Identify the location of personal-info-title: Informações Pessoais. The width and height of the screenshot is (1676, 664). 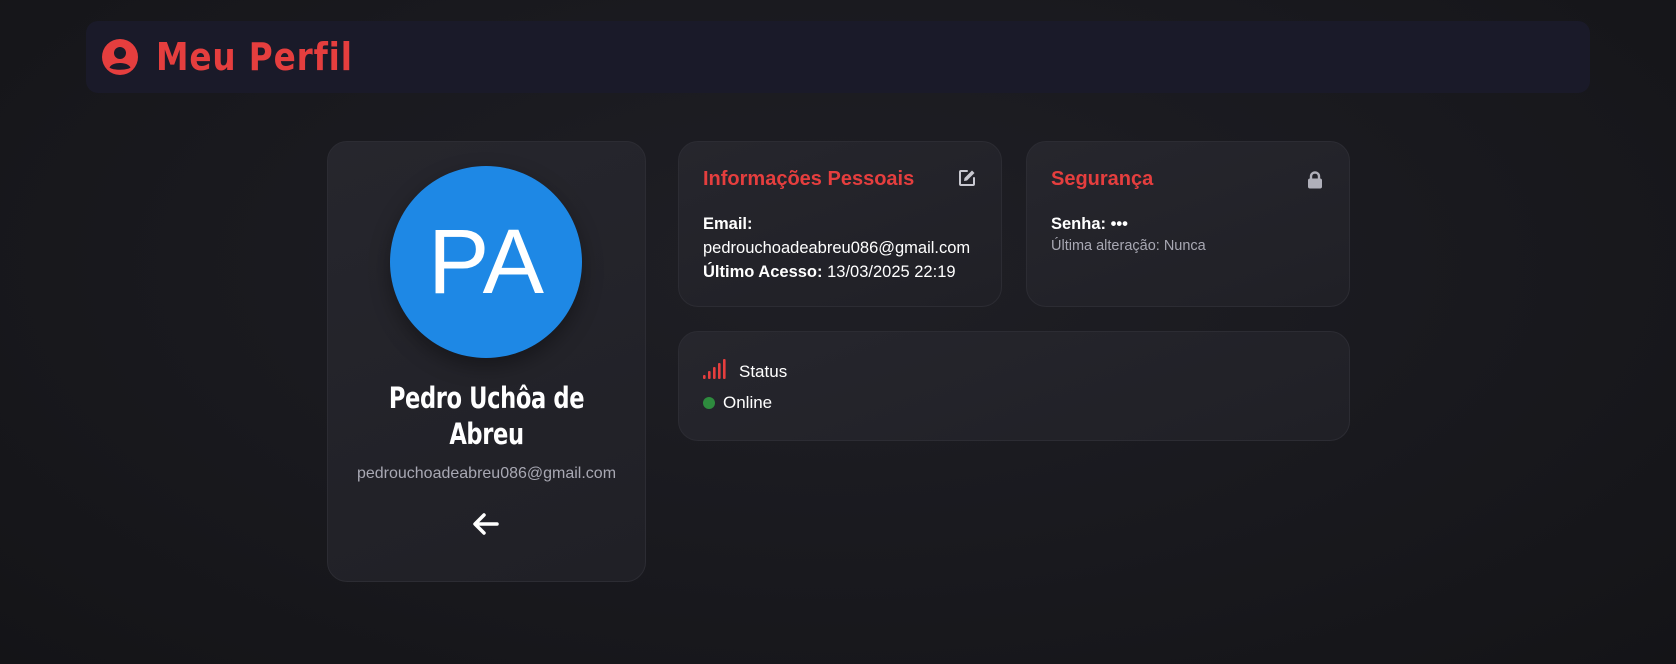
(809, 179).